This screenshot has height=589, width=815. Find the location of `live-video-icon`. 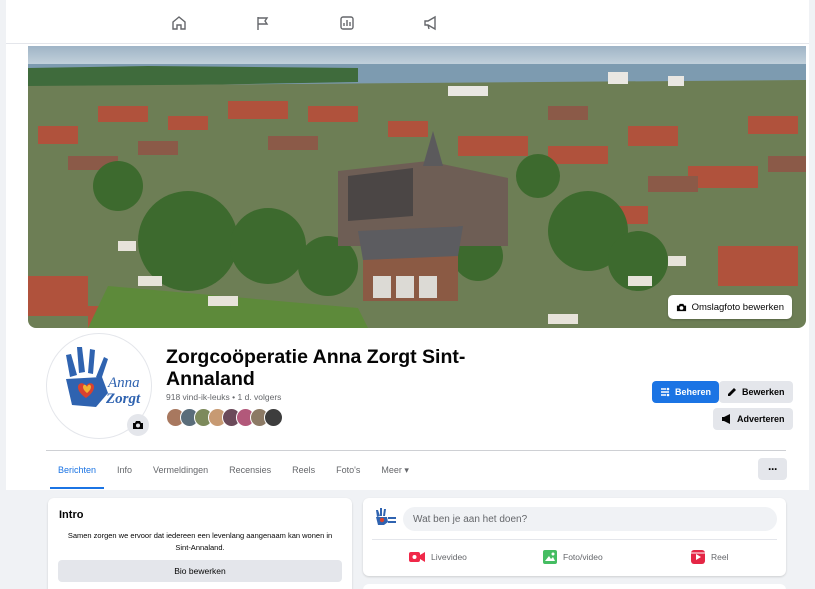

live-video-icon is located at coordinates (417, 557).